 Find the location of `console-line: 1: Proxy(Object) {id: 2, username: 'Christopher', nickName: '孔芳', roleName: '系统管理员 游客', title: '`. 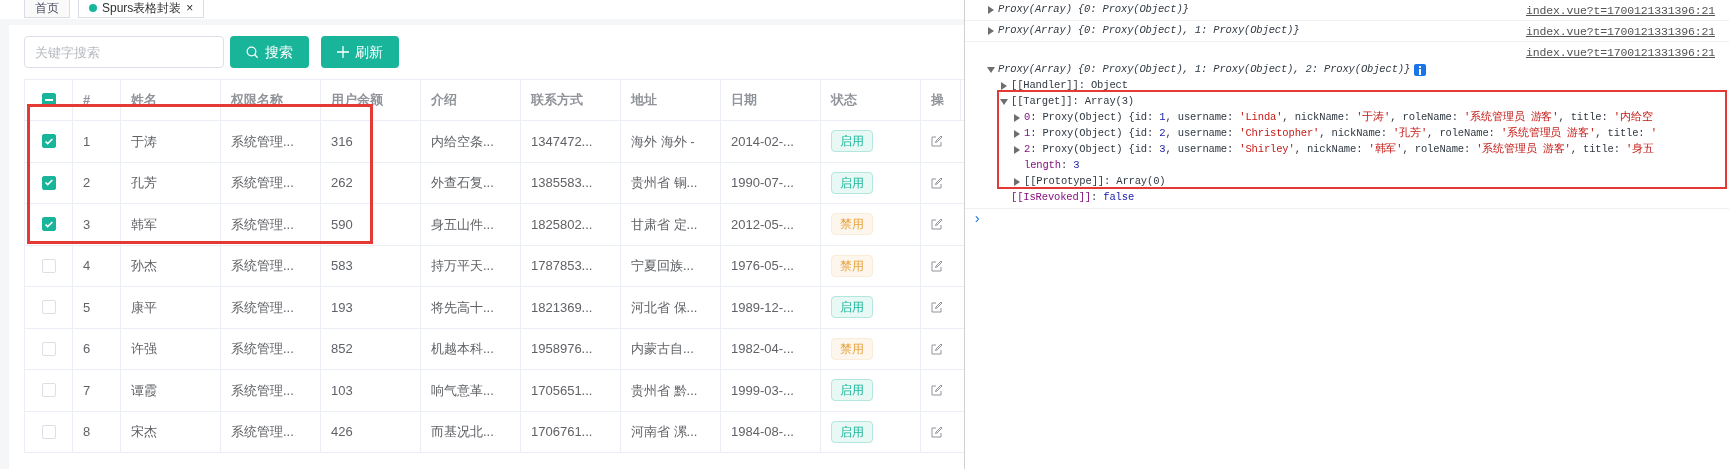

console-line: 1: Proxy(Object) {id: 2, username: 'Christopher', nickName: '孔芳', roleName: '系统管理员 游客', title: ' is located at coordinates (1340, 134).